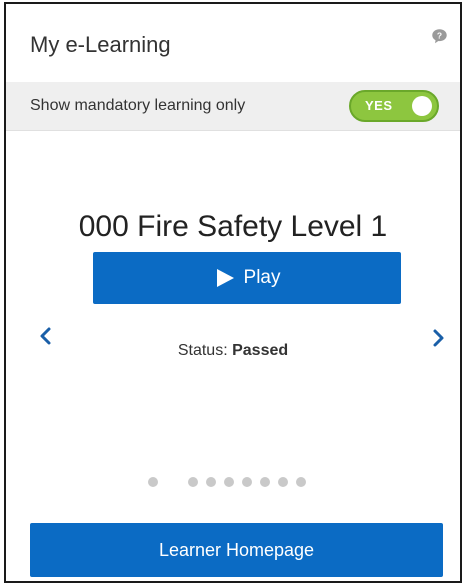 The height and width of the screenshot is (588, 469). Describe the element at coordinates (233, 43) in the screenshot. I see `widget-header: My e-Learning ?` at that location.